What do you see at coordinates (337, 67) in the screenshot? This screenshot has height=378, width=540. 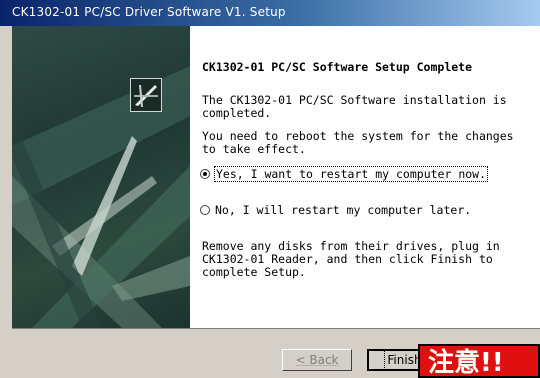 I see `page-title: CK1302-01 PC/SC Software Setup Complete` at bounding box center [337, 67].